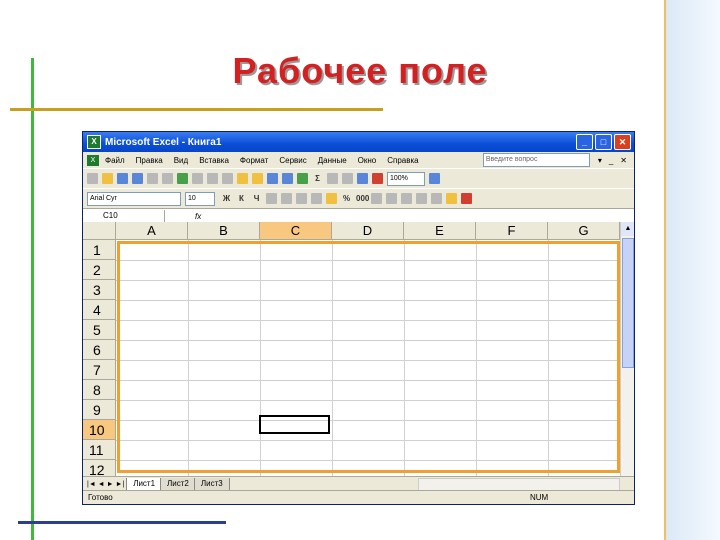 This screenshot has height=540, width=720. Describe the element at coordinates (377, 178) in the screenshot. I see `drawing-icon` at that location.